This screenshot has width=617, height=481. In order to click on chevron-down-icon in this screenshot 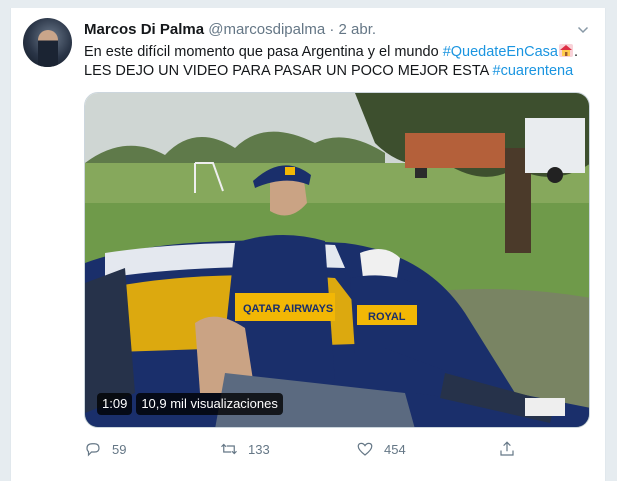, I will do `click(583, 30)`.